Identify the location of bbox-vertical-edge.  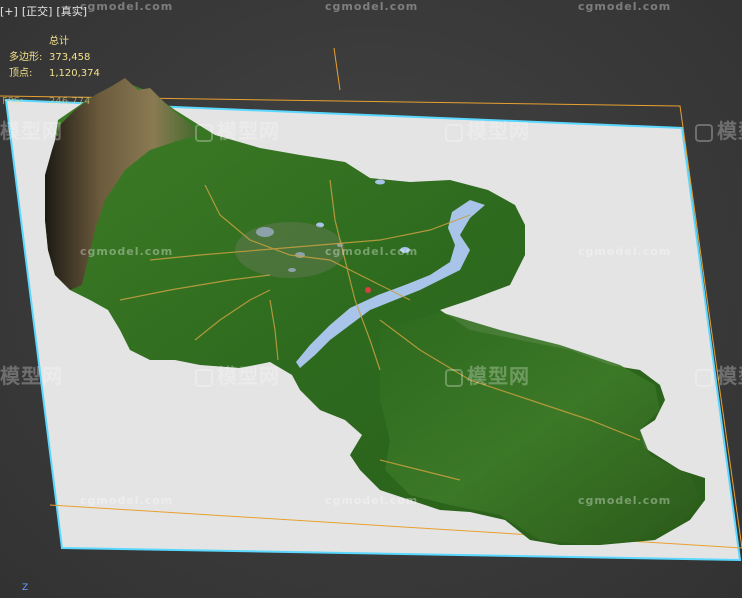
(337, 69).